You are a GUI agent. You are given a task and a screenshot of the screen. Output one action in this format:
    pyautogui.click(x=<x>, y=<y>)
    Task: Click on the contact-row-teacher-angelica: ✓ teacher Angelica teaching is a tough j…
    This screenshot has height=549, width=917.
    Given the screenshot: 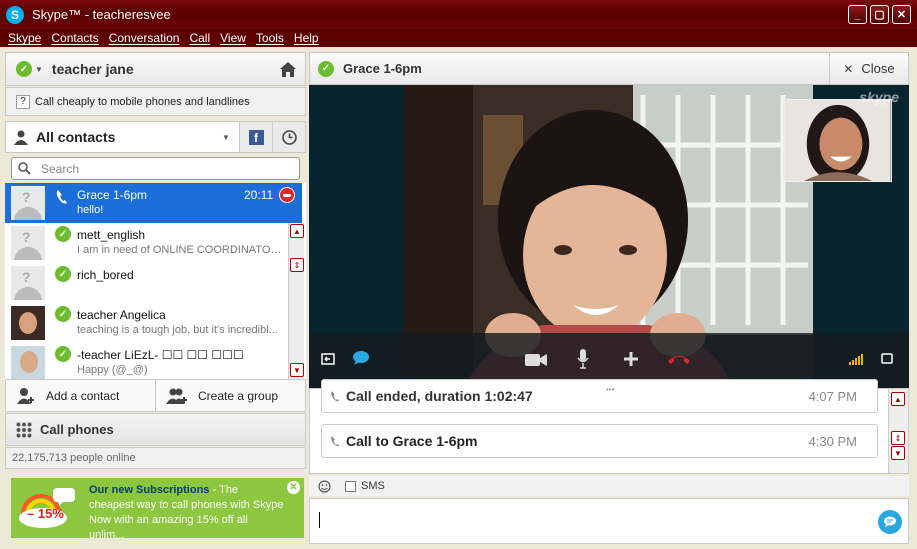 What is the action you would take?
    pyautogui.click(x=146, y=323)
    